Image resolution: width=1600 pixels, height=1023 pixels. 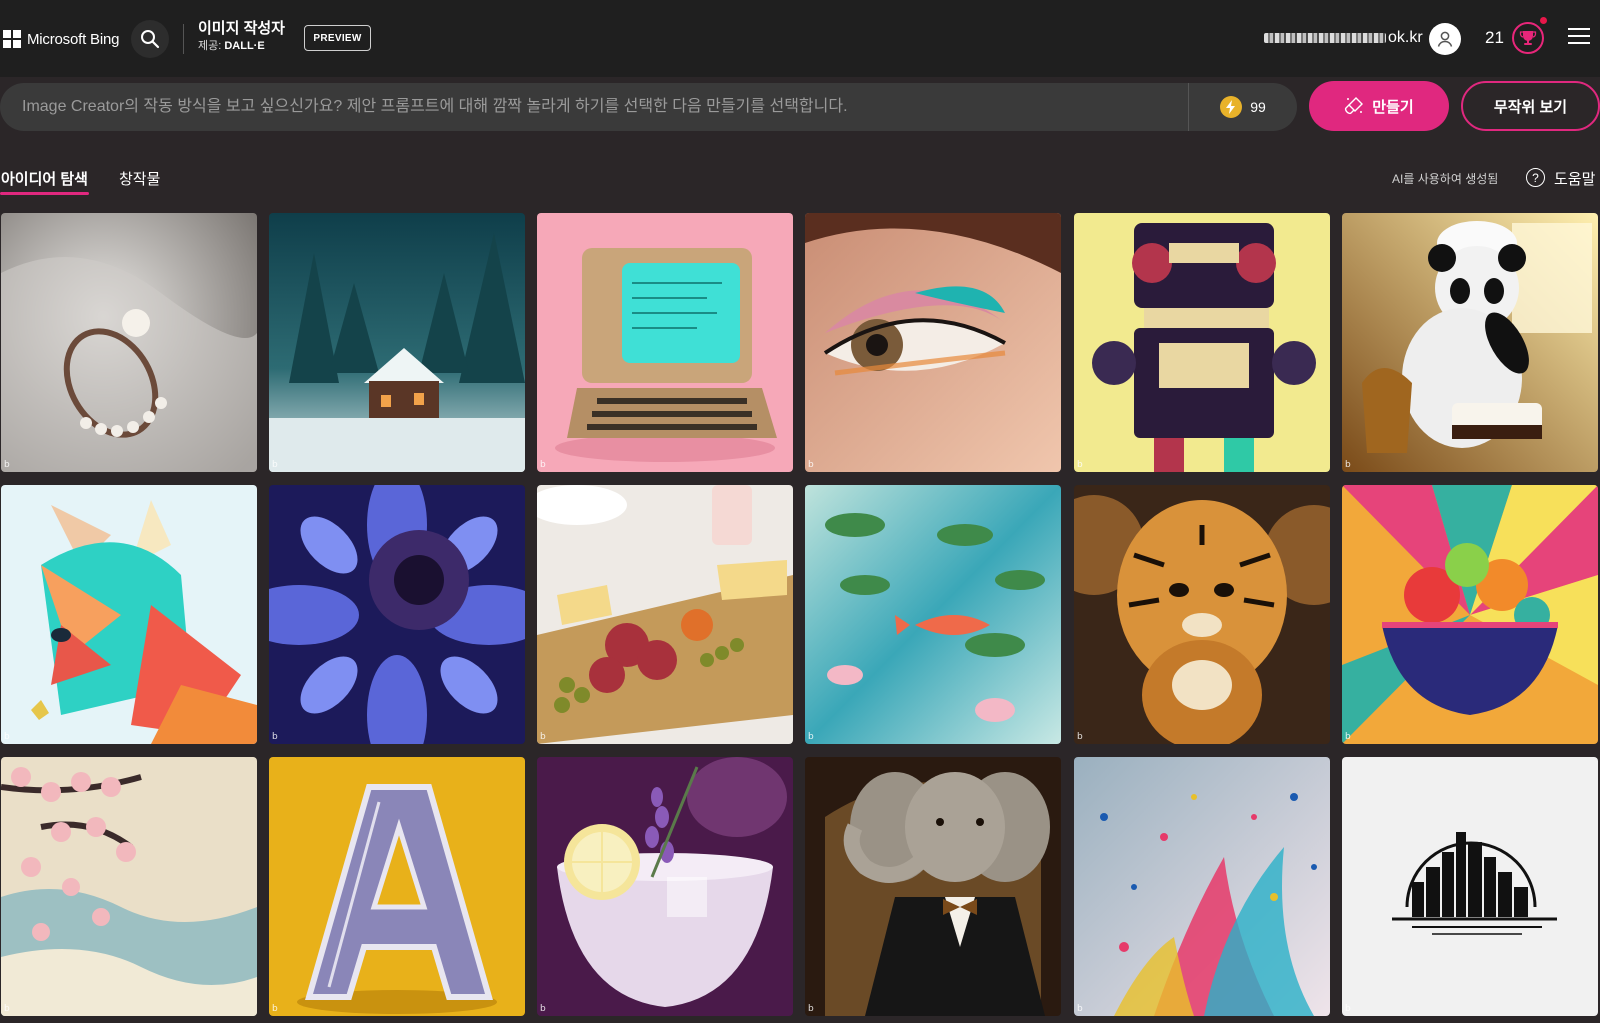 I want to click on image-tile-snow-cabin: b, so click(x=397, y=342).